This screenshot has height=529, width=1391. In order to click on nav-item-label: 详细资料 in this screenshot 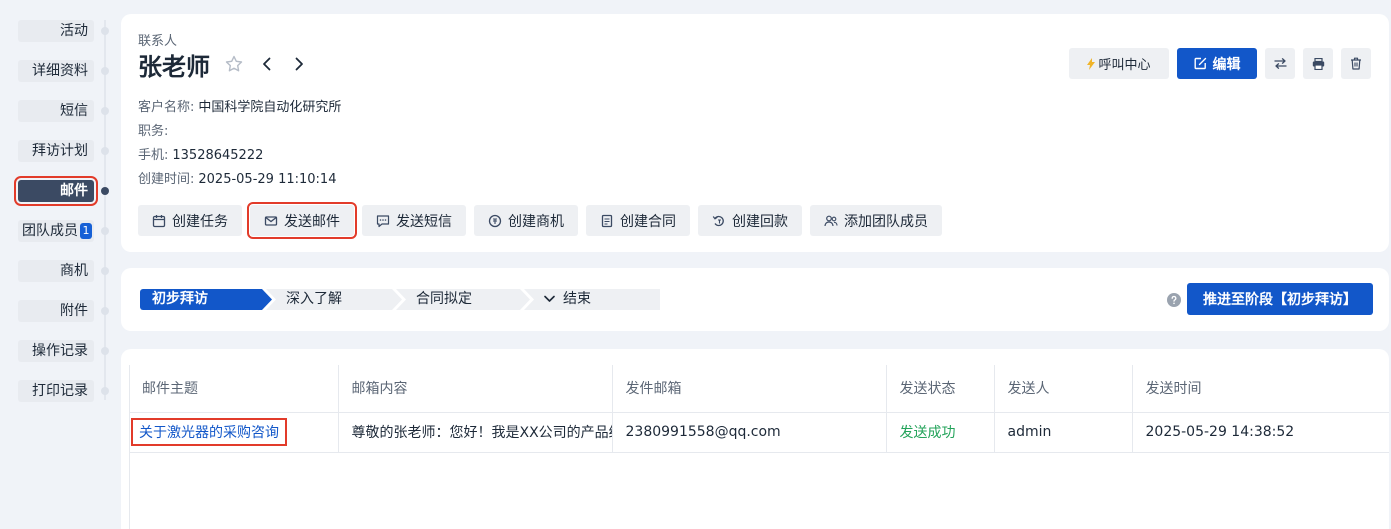, I will do `click(60, 71)`.